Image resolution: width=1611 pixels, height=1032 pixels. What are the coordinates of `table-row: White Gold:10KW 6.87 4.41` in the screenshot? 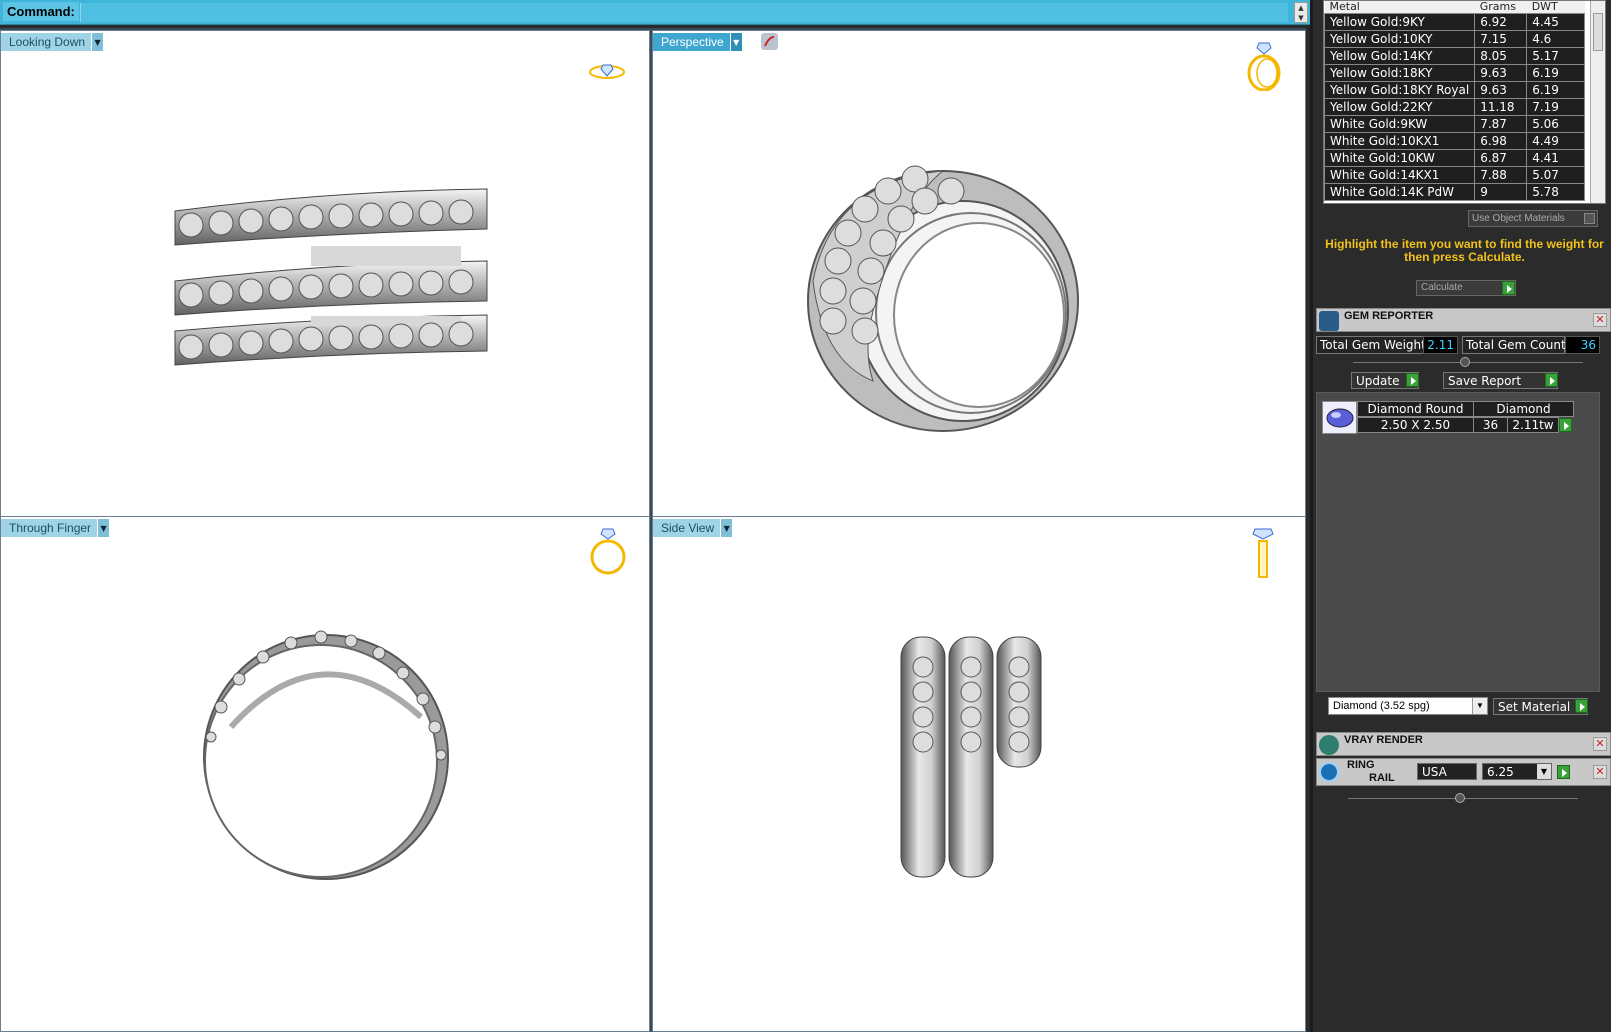 It's located at (1455, 157).